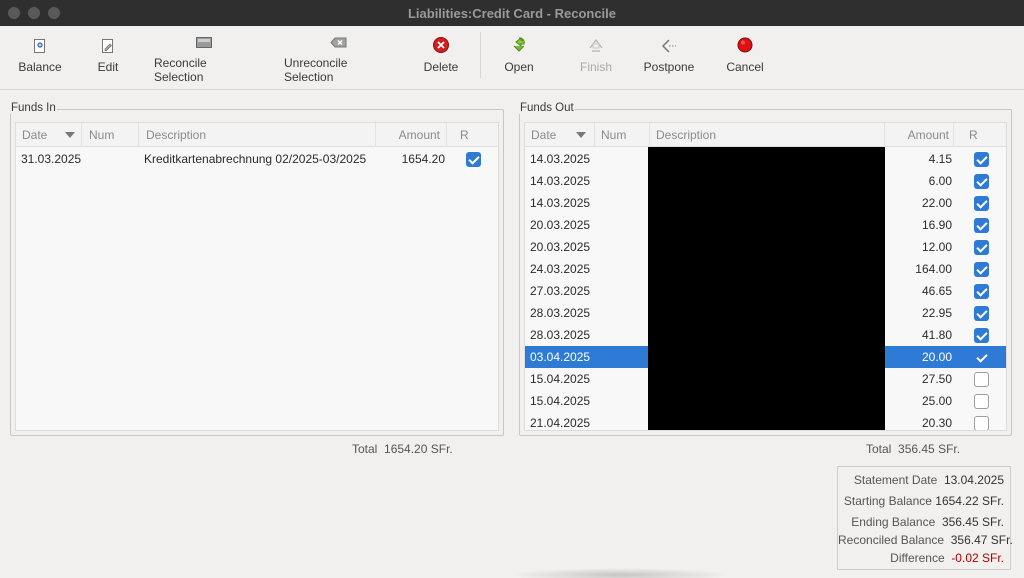  What do you see at coordinates (560, 291) in the screenshot?
I see `row-date: 27.03.2025` at bounding box center [560, 291].